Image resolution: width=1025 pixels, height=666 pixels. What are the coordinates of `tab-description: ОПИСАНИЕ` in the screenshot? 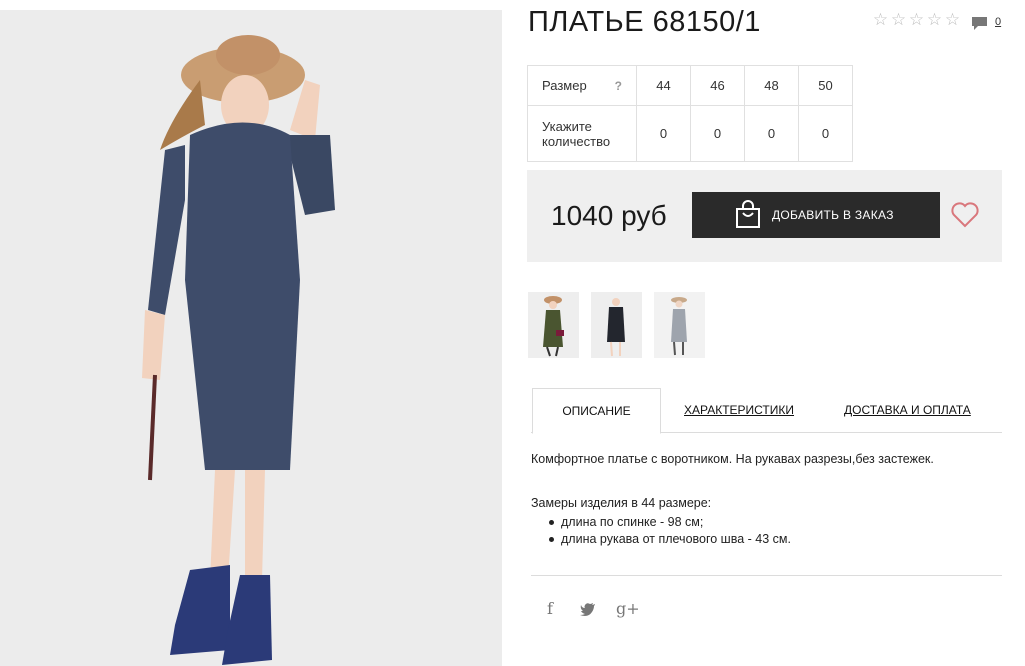 It's located at (596, 411).